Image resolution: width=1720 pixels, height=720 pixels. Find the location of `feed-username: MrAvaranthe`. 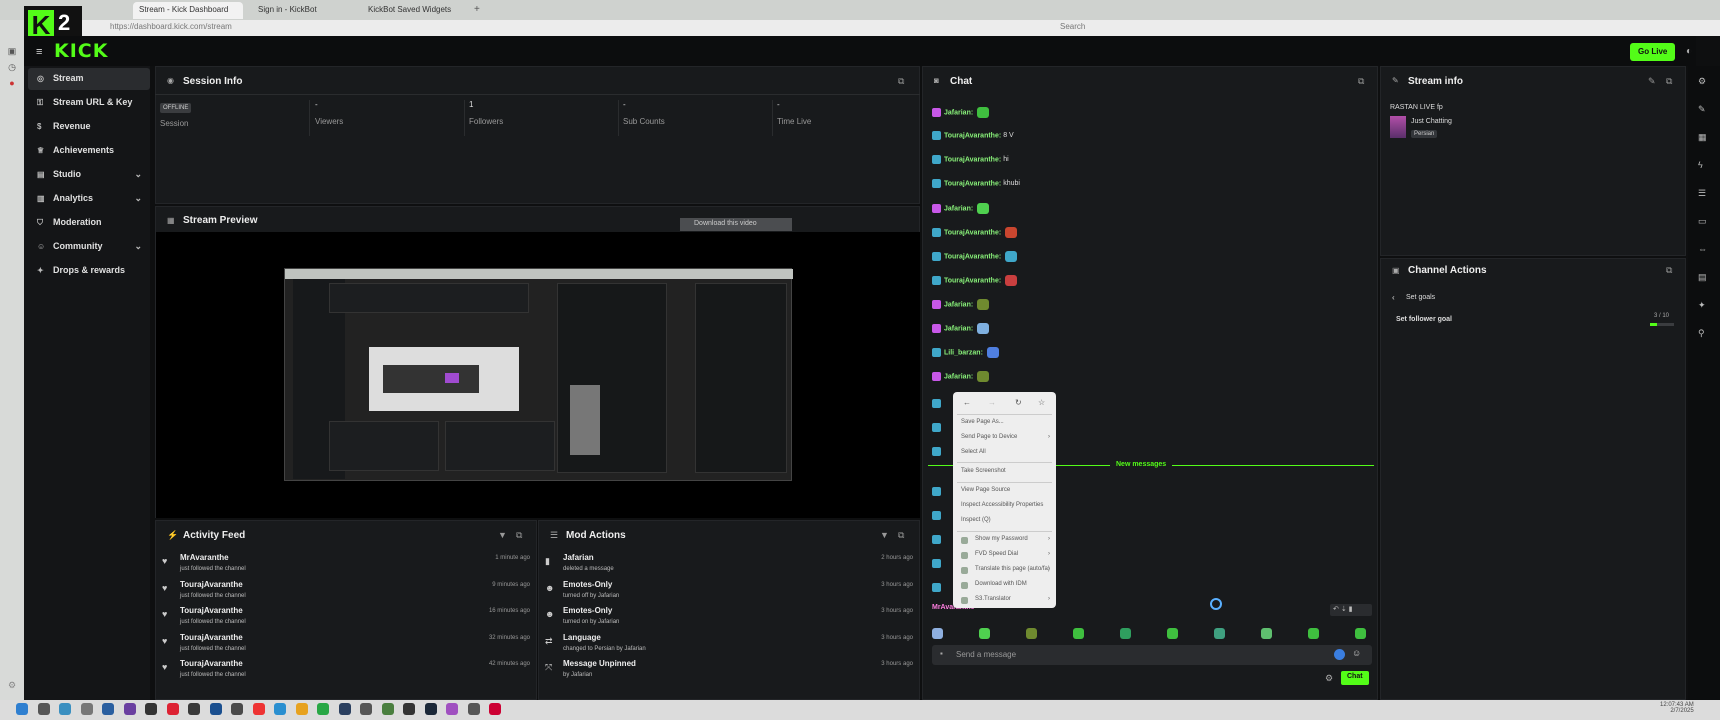

feed-username: MrAvaranthe is located at coordinates (204, 557).